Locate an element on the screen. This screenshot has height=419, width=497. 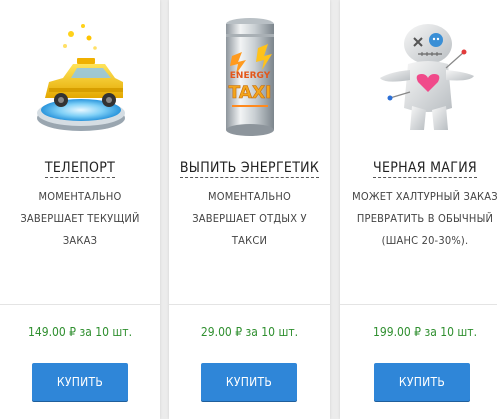
energy-drink-can-icon: ENERGY TAXI is located at coordinates (249, 82).